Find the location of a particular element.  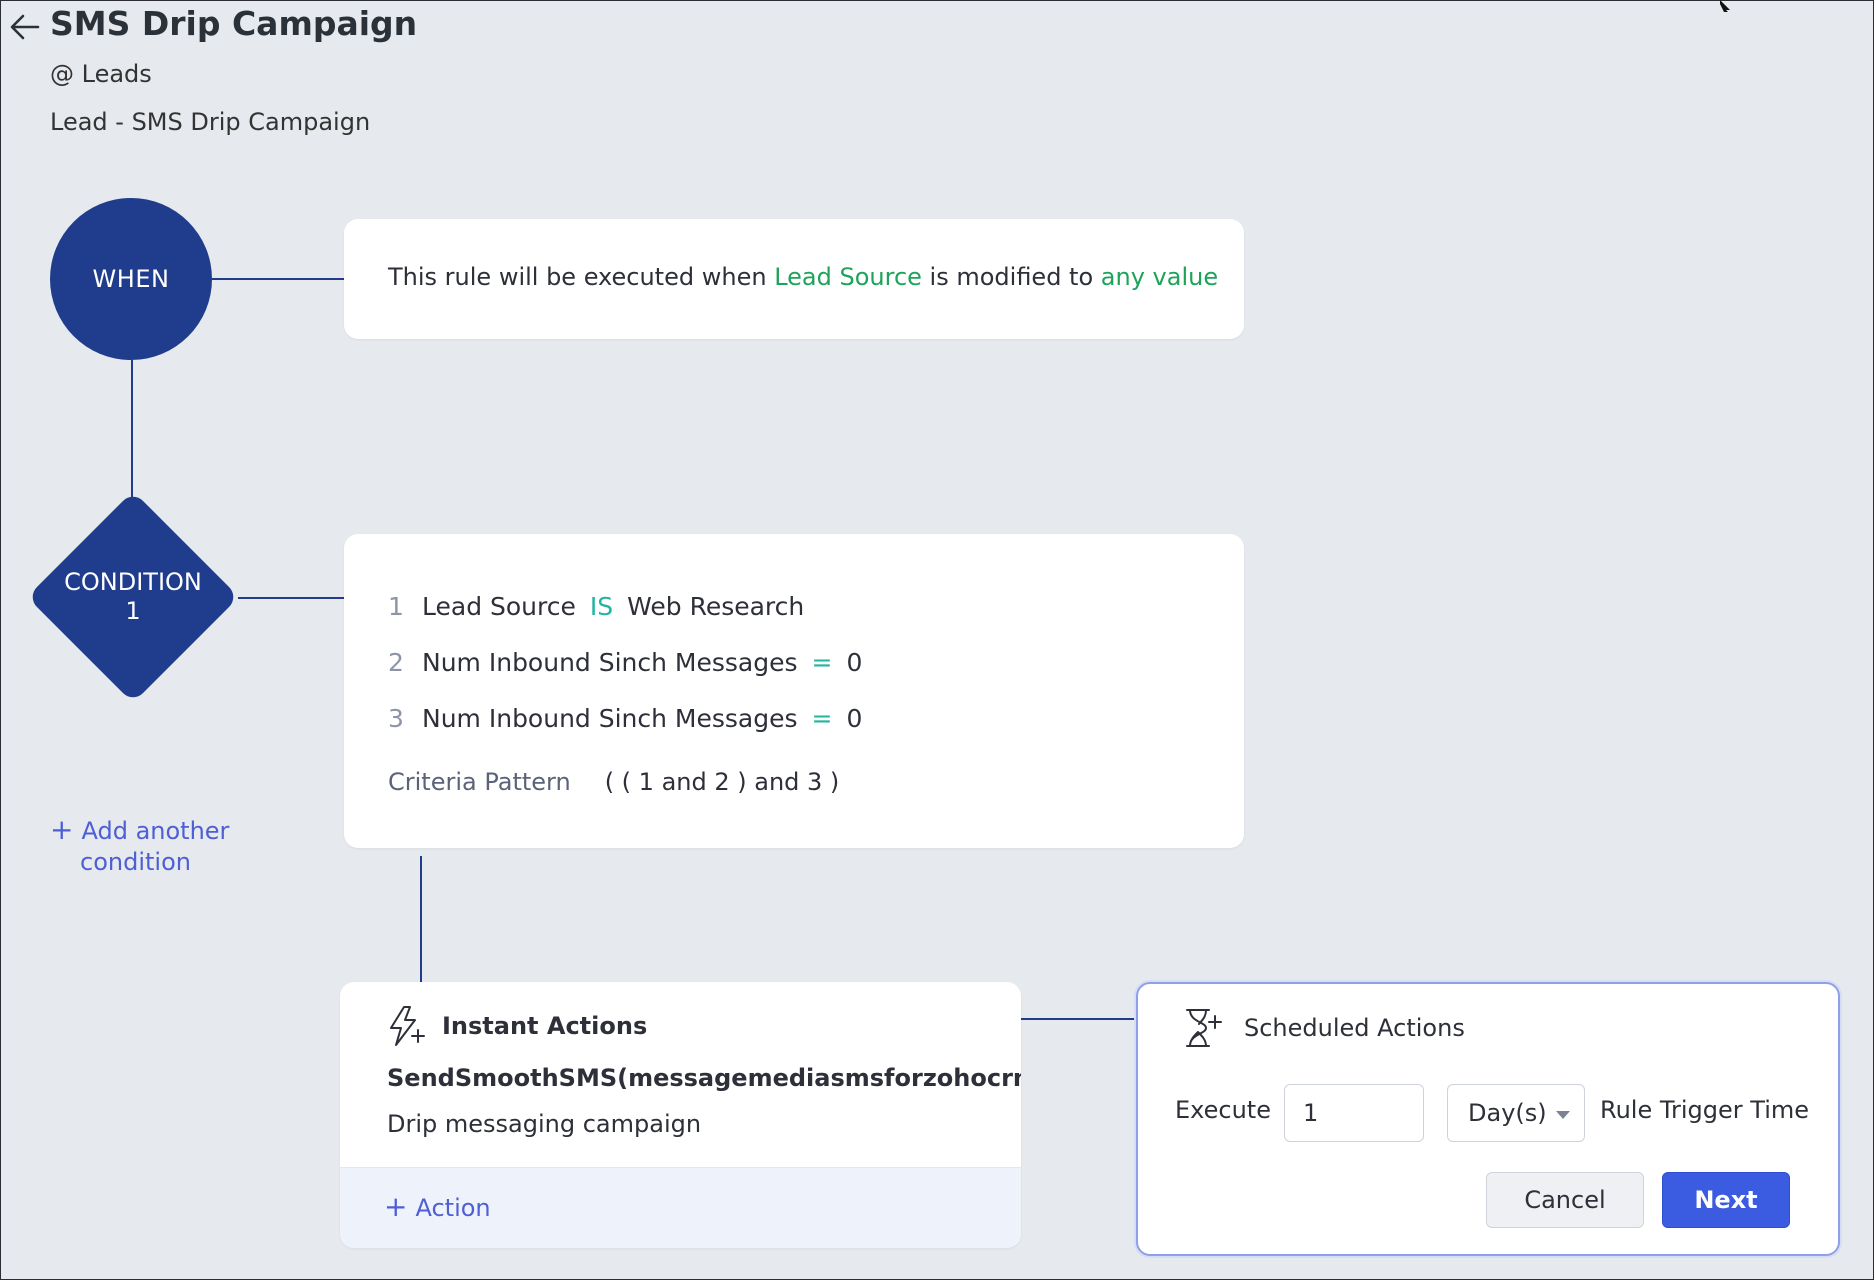

condition-row: 2 Num Inbound Sinch Messages = 0 is located at coordinates (625, 662).